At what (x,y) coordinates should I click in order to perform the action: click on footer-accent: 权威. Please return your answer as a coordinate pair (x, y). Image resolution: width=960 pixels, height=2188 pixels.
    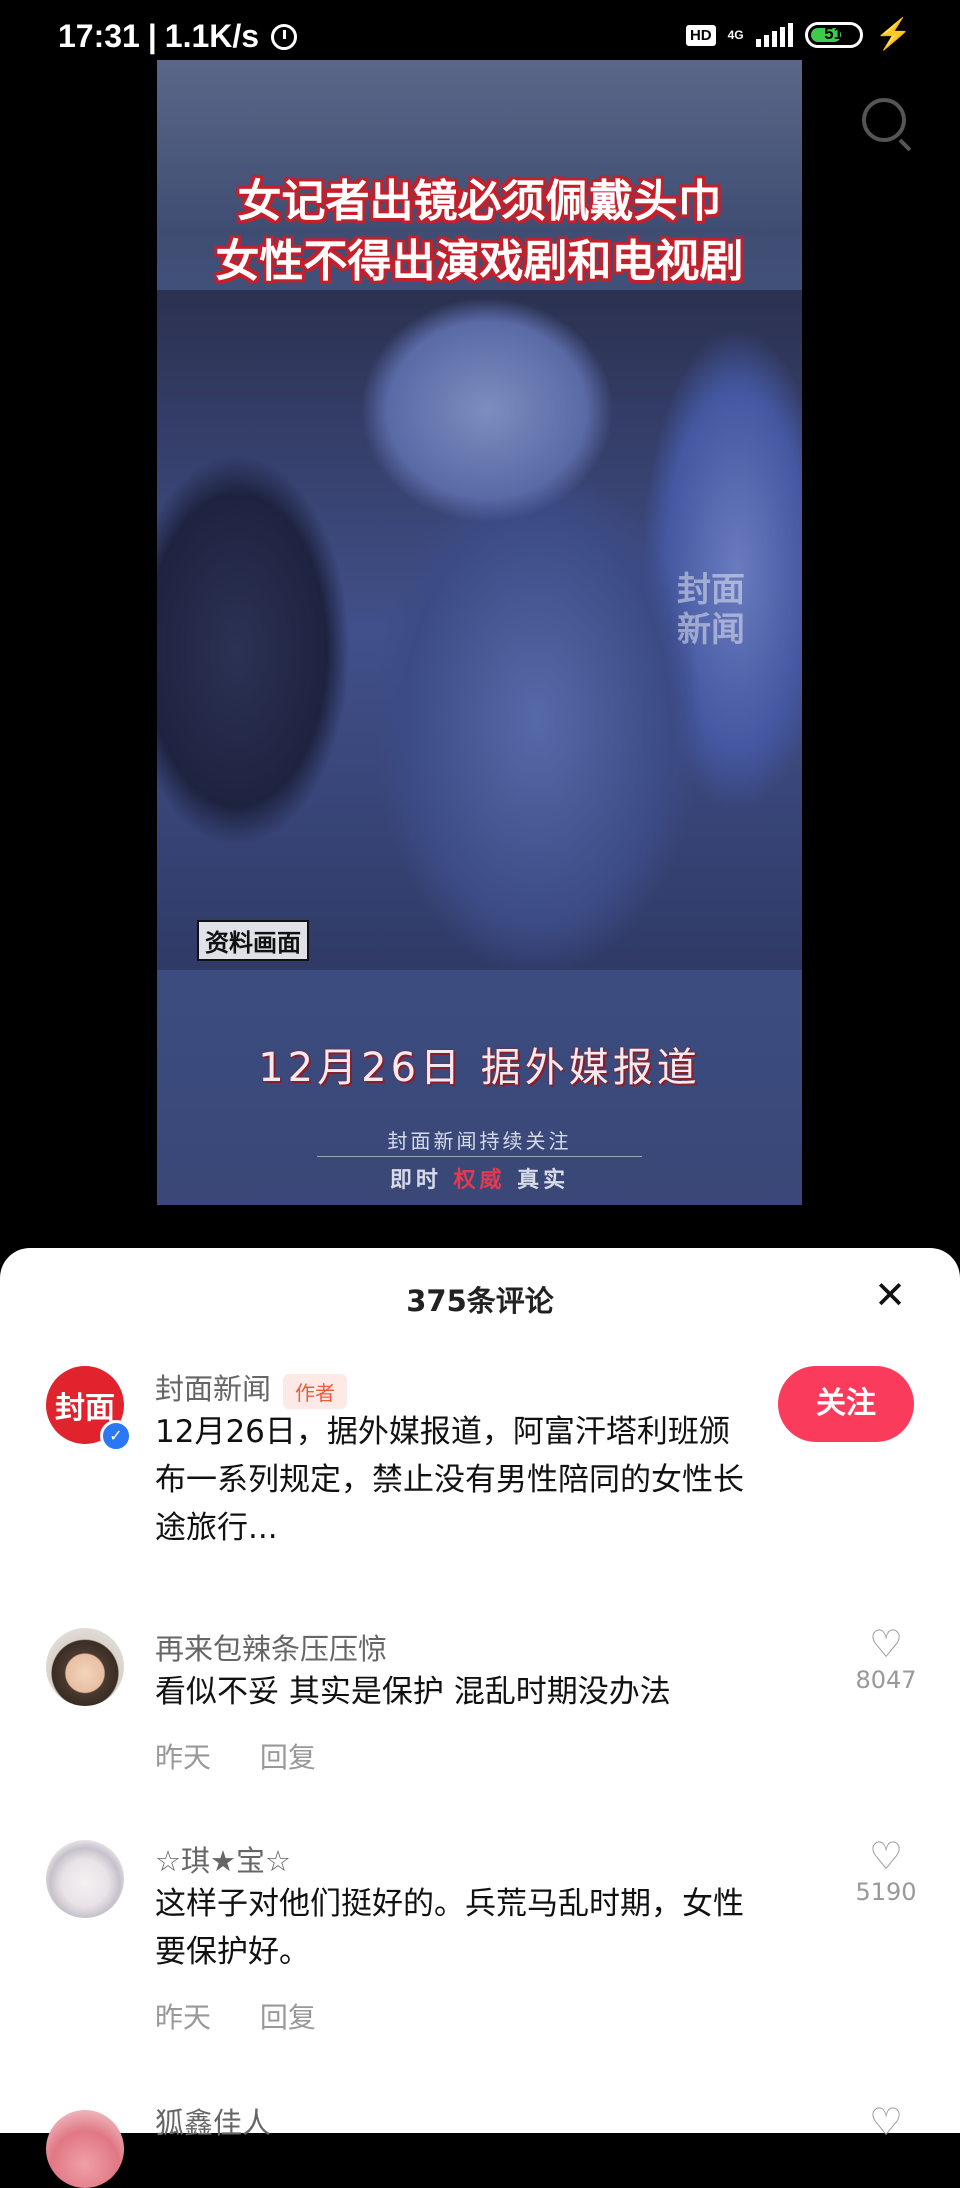
    Looking at the image, I should click on (479, 1180).